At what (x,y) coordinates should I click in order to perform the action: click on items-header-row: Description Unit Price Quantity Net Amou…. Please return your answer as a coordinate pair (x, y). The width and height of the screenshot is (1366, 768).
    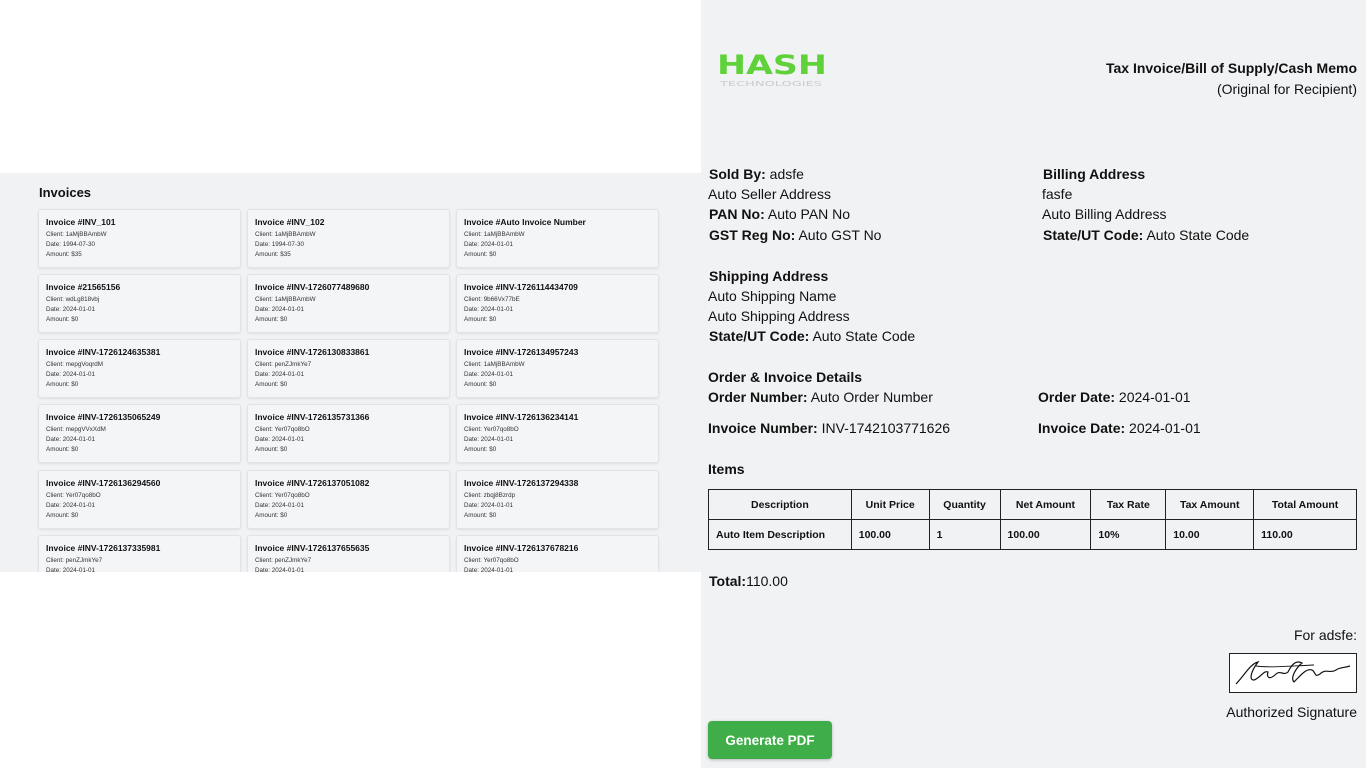
    Looking at the image, I should click on (1032, 504).